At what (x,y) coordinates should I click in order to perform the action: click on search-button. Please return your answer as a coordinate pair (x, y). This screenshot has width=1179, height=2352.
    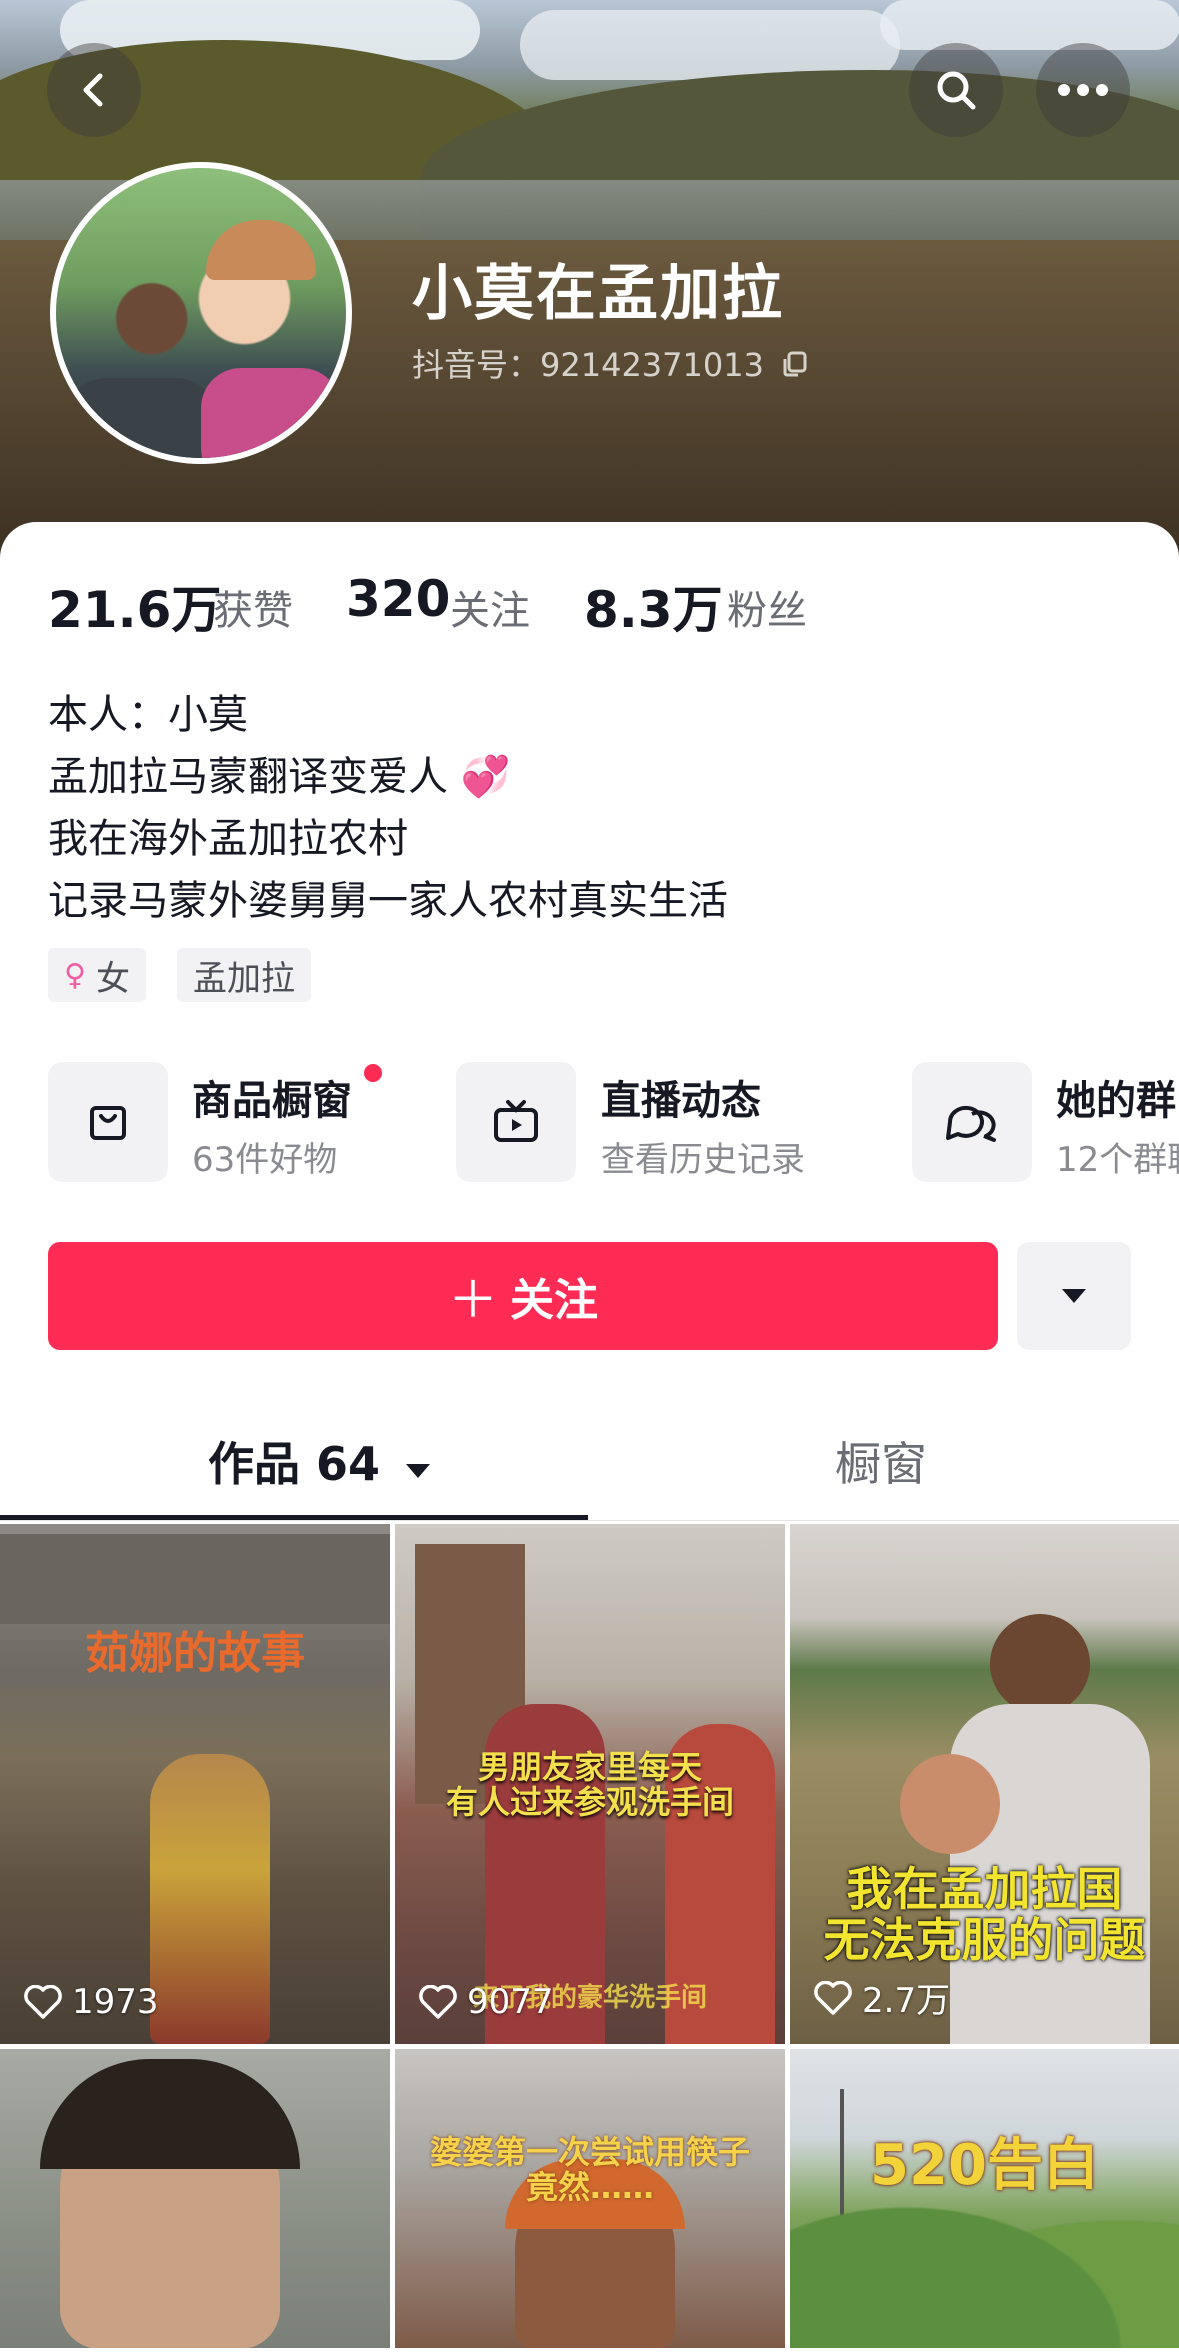
    Looking at the image, I should click on (956, 90).